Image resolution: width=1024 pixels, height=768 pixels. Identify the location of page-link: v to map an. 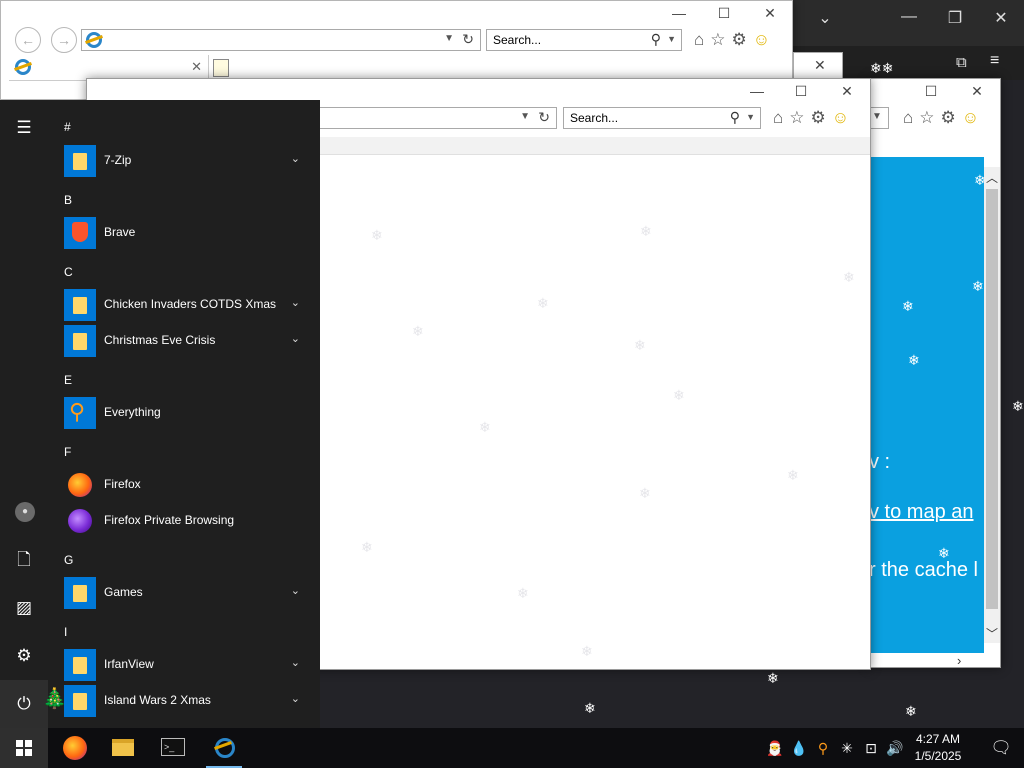
(921, 512).